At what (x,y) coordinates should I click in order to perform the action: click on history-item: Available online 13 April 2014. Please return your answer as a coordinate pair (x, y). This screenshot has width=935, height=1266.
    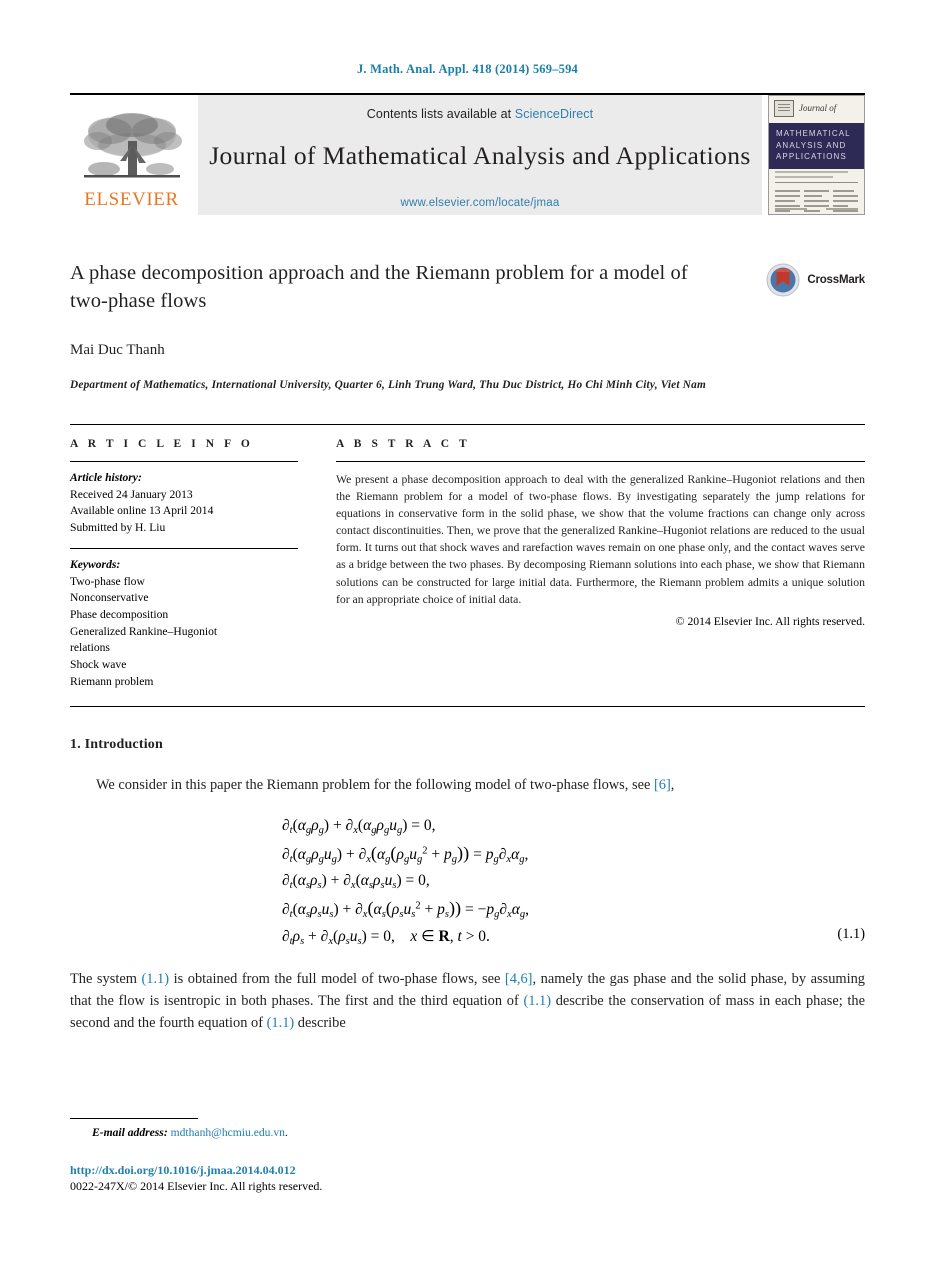
    Looking at the image, I should click on (142, 511).